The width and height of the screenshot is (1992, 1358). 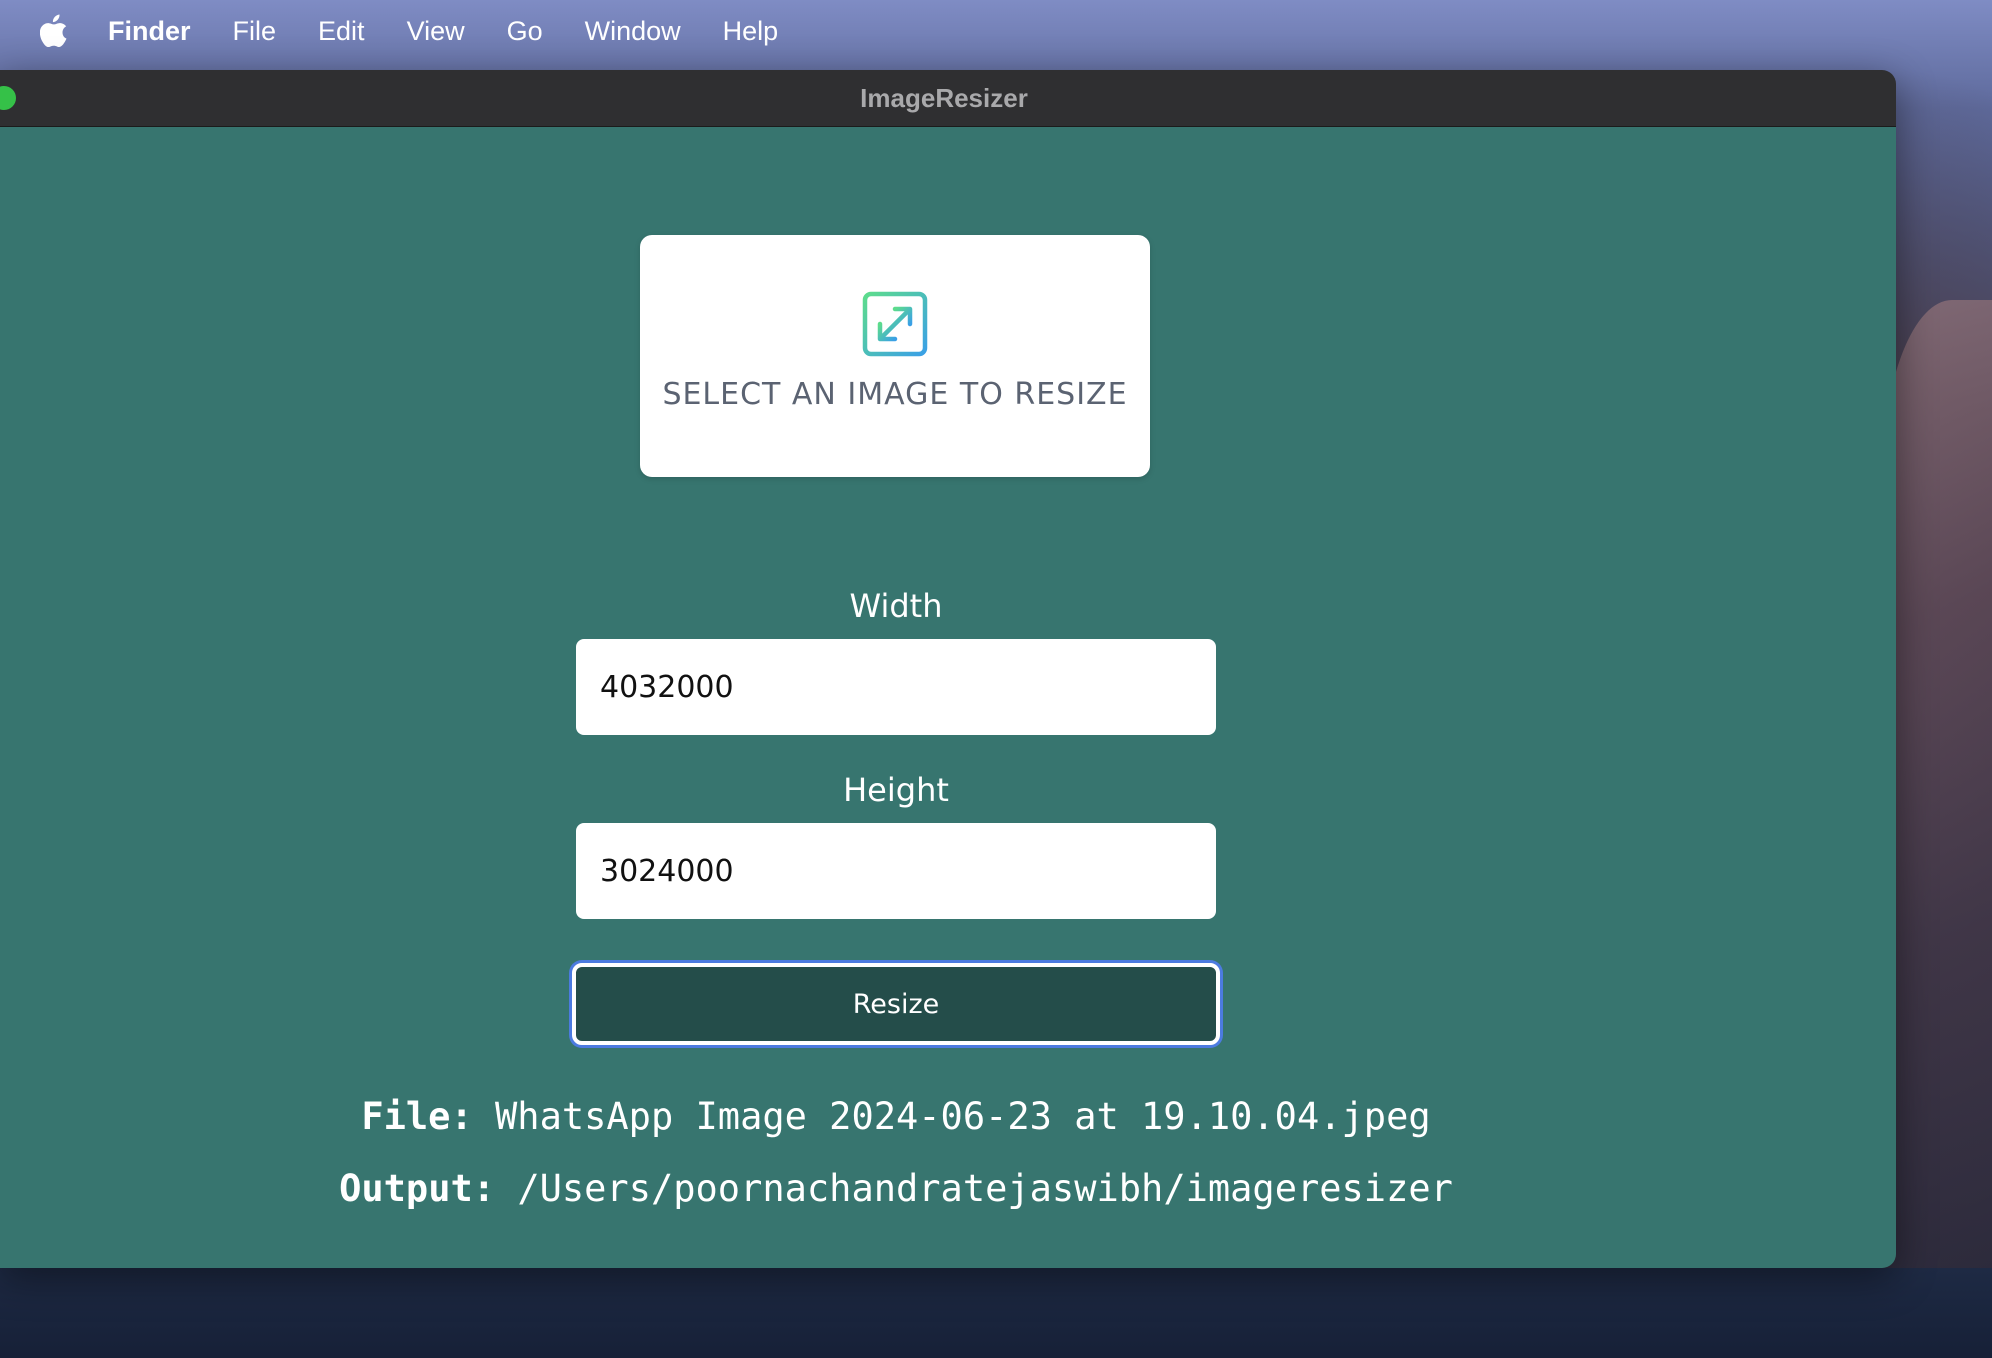 I want to click on width-label: Width, so click(x=896, y=606).